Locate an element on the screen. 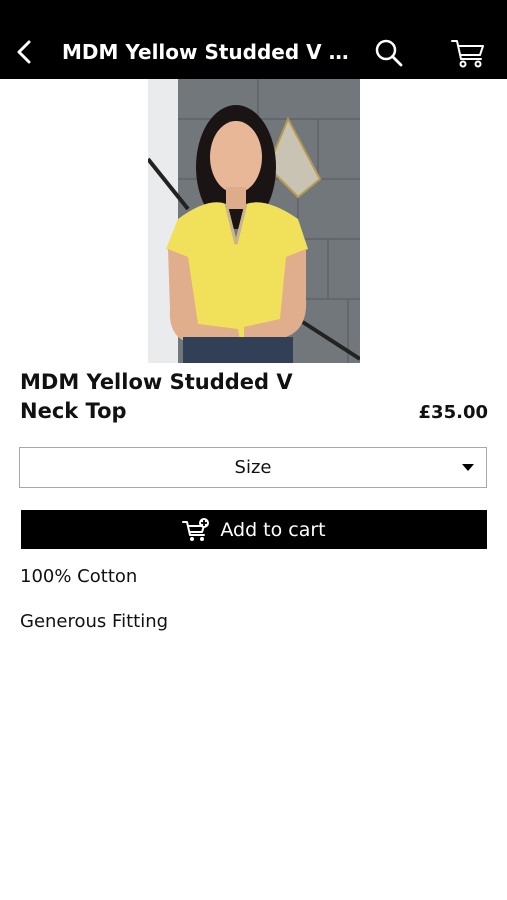 This screenshot has height=900, width=507. caret-down-icon is located at coordinates (468, 467).